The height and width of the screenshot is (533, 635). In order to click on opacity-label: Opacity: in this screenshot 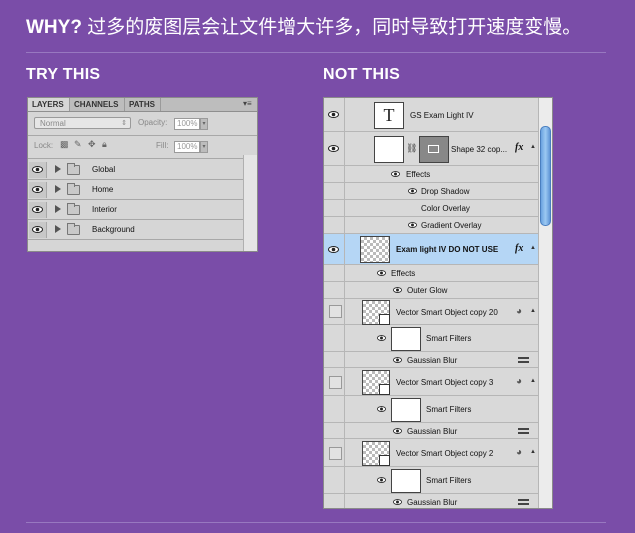, I will do `click(153, 122)`.